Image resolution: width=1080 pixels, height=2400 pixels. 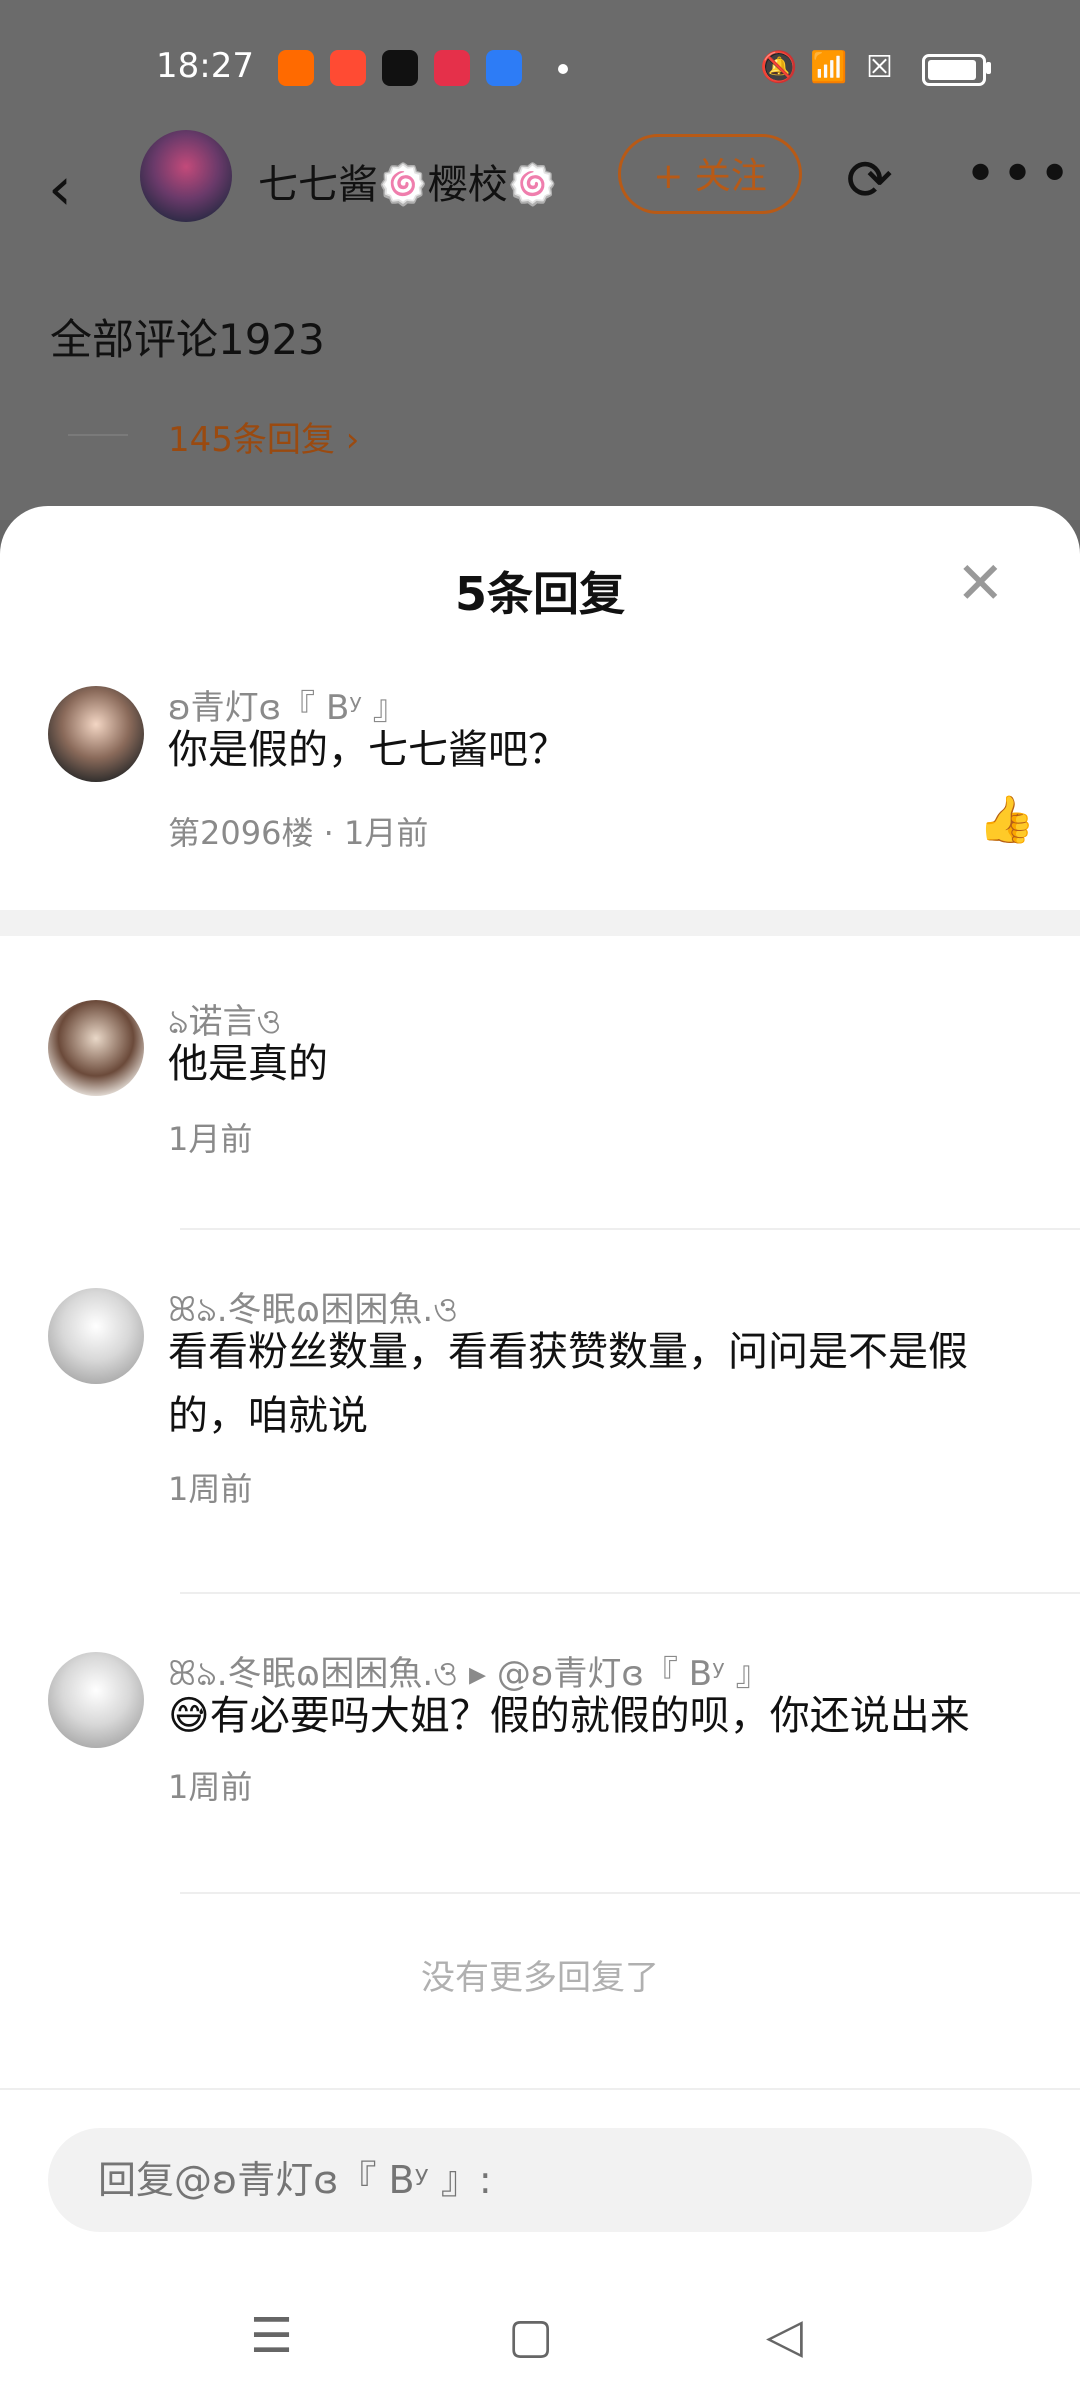 What do you see at coordinates (598, 1064) in the screenshot?
I see `comment-text: 他是真的` at bounding box center [598, 1064].